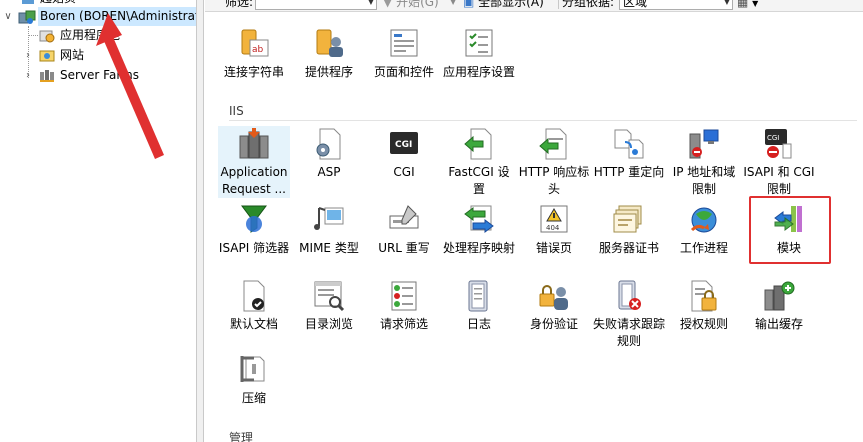 The width and height of the screenshot is (863, 442). Describe the element at coordinates (469, 4) in the screenshot. I see `show-all-icon: ▣` at that location.